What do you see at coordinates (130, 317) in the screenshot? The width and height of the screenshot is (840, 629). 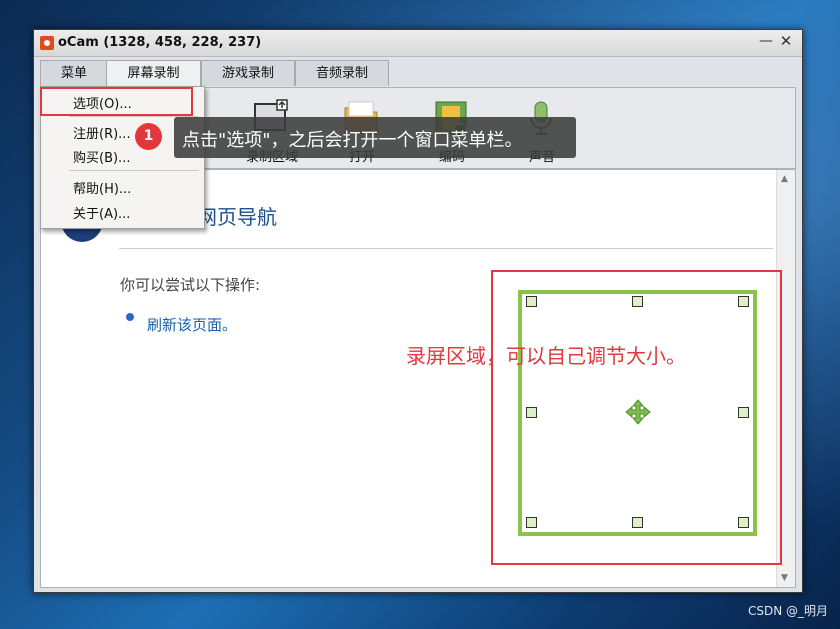 I see `bullet-icon` at bounding box center [130, 317].